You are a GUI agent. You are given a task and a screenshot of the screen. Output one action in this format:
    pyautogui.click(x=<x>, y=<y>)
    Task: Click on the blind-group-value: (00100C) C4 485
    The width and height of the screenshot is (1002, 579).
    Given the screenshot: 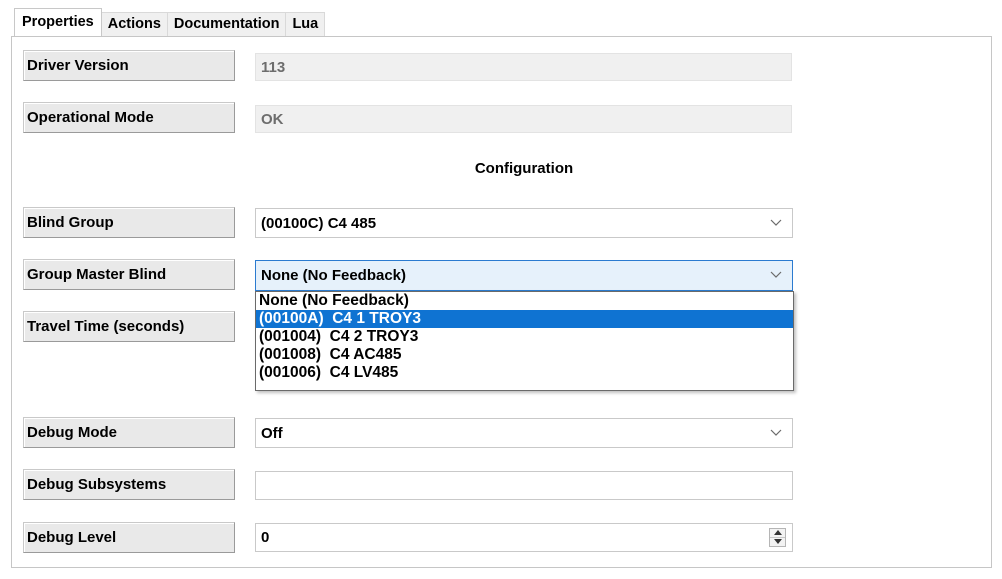 What is the action you would take?
    pyautogui.click(x=319, y=223)
    